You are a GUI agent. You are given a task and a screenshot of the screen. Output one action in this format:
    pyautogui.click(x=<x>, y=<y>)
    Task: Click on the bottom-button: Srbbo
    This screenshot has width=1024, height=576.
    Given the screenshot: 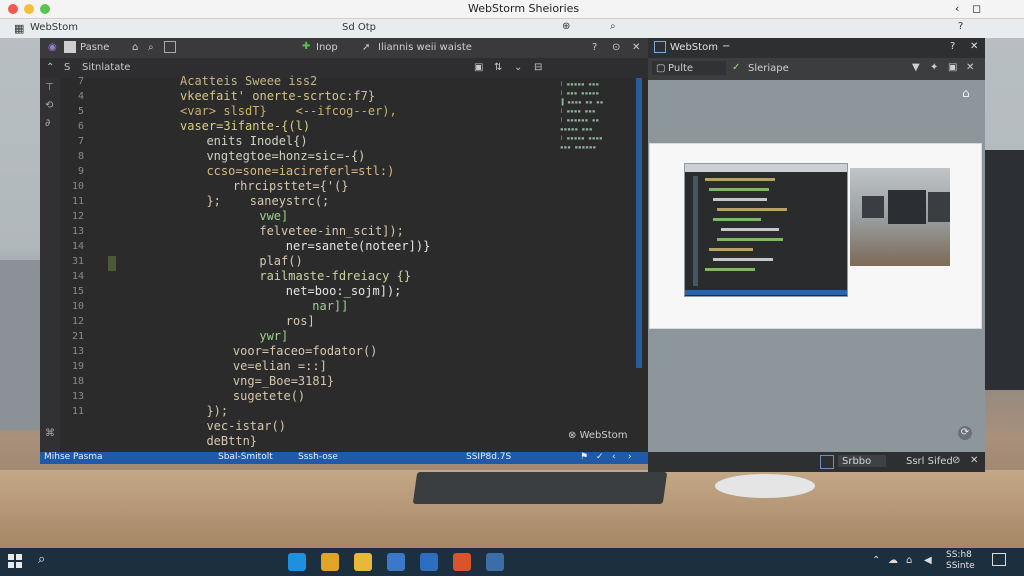 What is the action you would take?
    pyautogui.click(x=856, y=461)
    